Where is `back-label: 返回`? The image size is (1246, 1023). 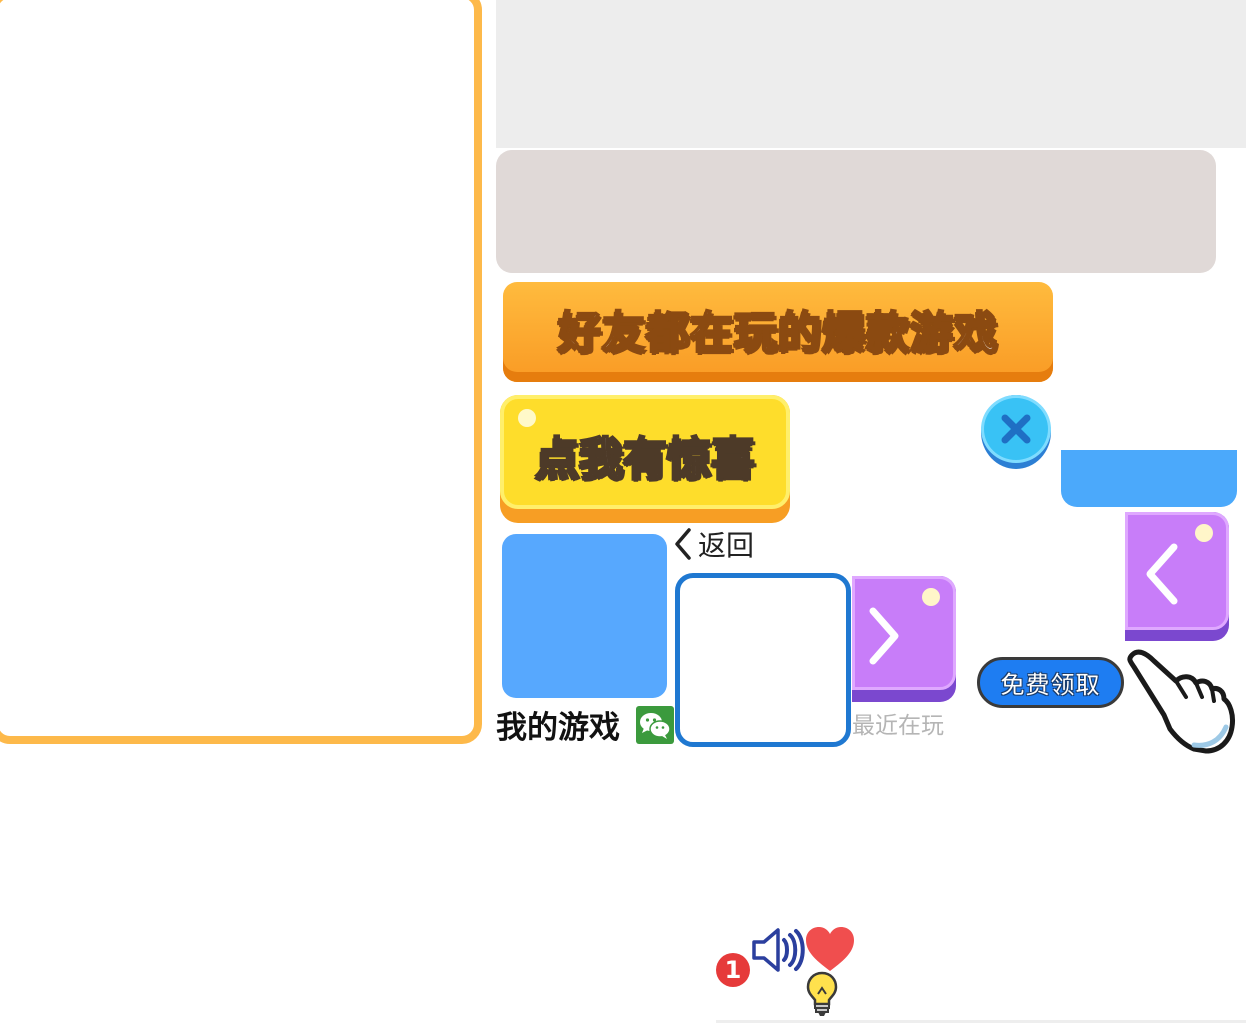 back-label: 返回 is located at coordinates (726, 545).